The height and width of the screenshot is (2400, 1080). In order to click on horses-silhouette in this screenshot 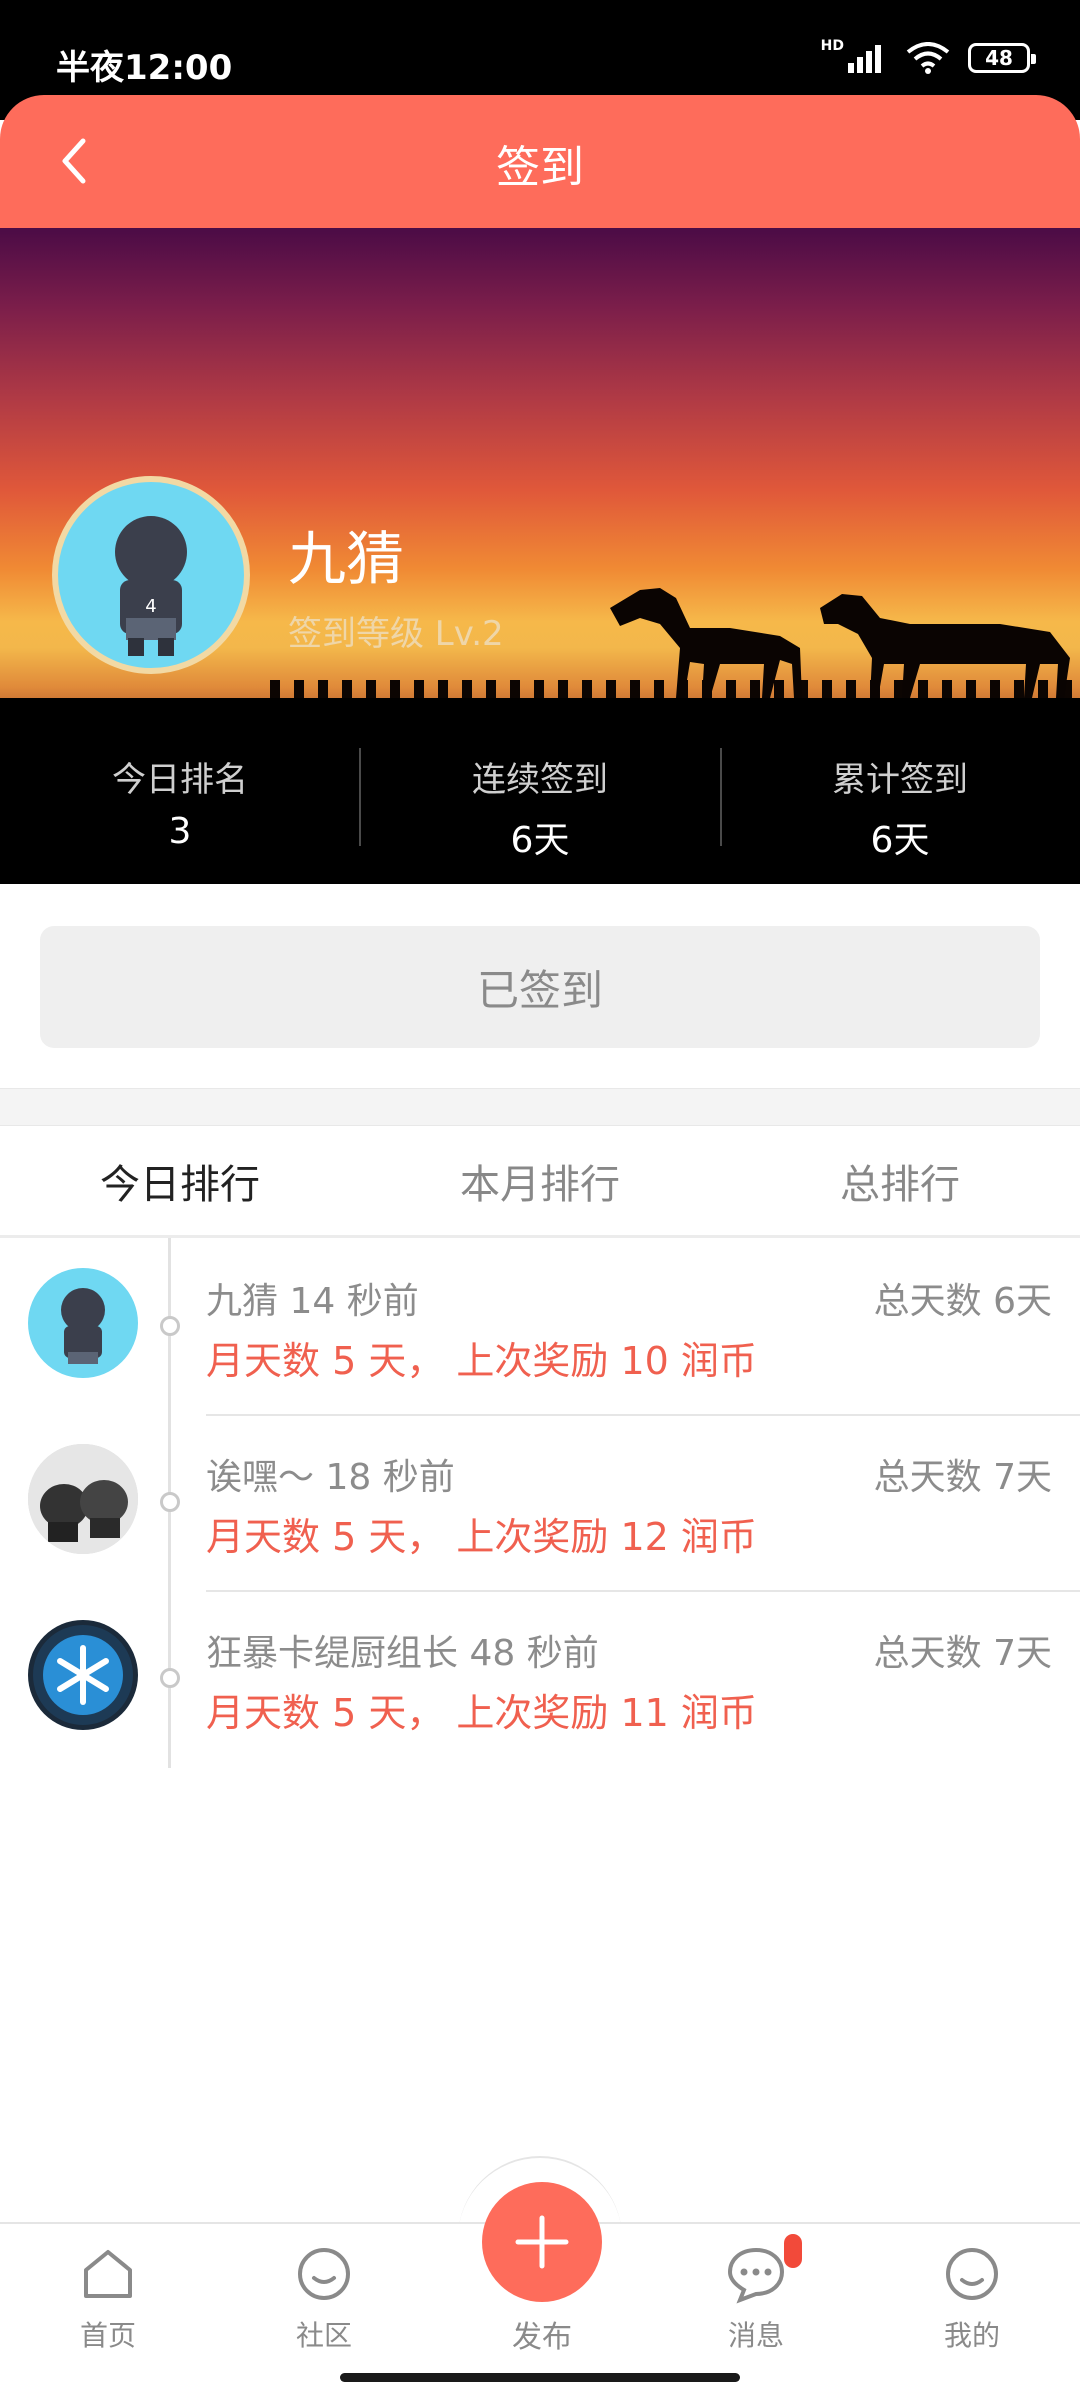, I will do `click(840, 643)`.